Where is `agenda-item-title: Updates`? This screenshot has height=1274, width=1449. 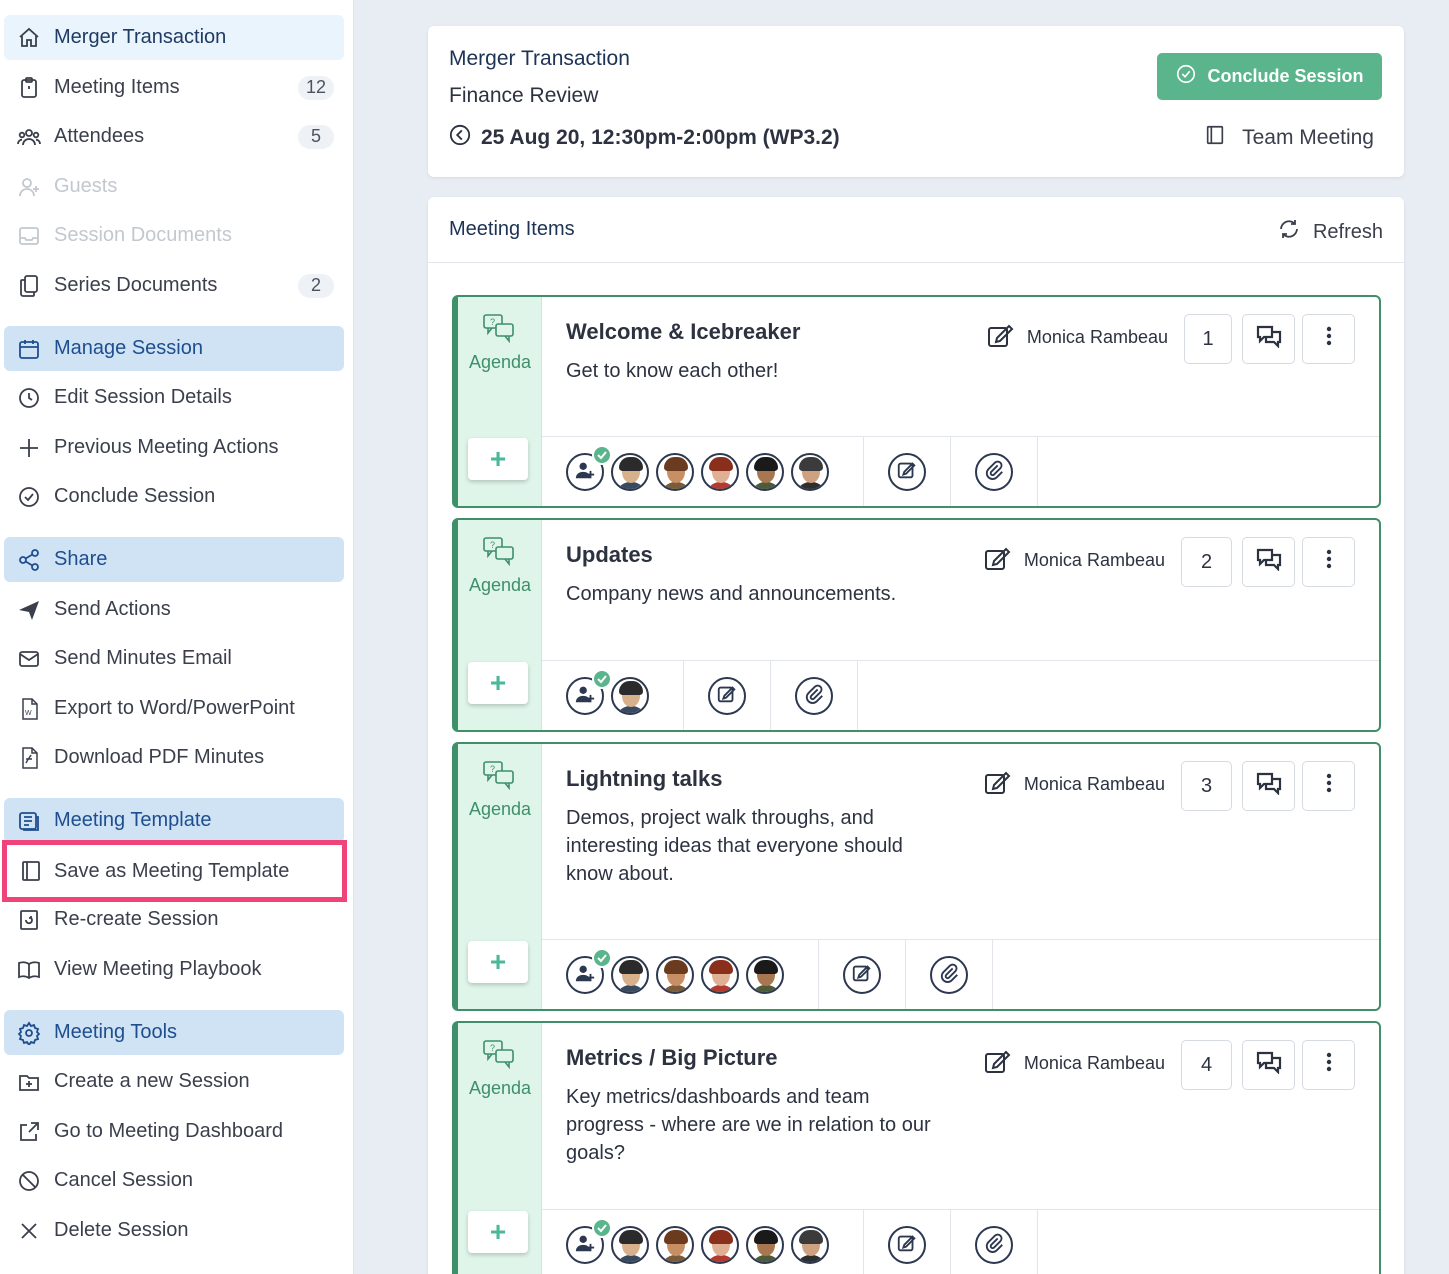 agenda-item-title: Updates is located at coordinates (609, 554).